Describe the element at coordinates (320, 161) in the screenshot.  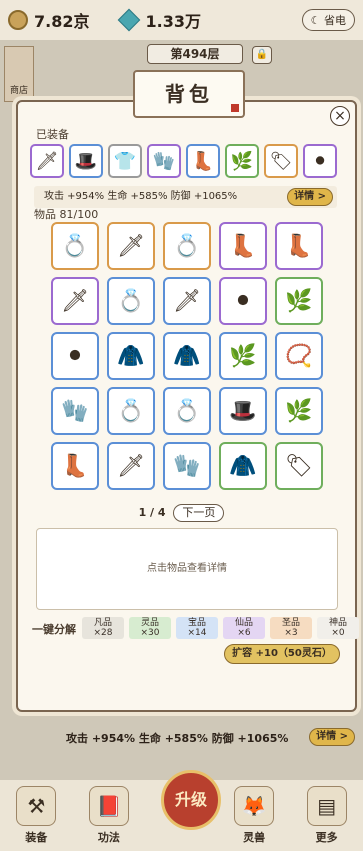
I see `equipped-slot: ⚫` at that location.